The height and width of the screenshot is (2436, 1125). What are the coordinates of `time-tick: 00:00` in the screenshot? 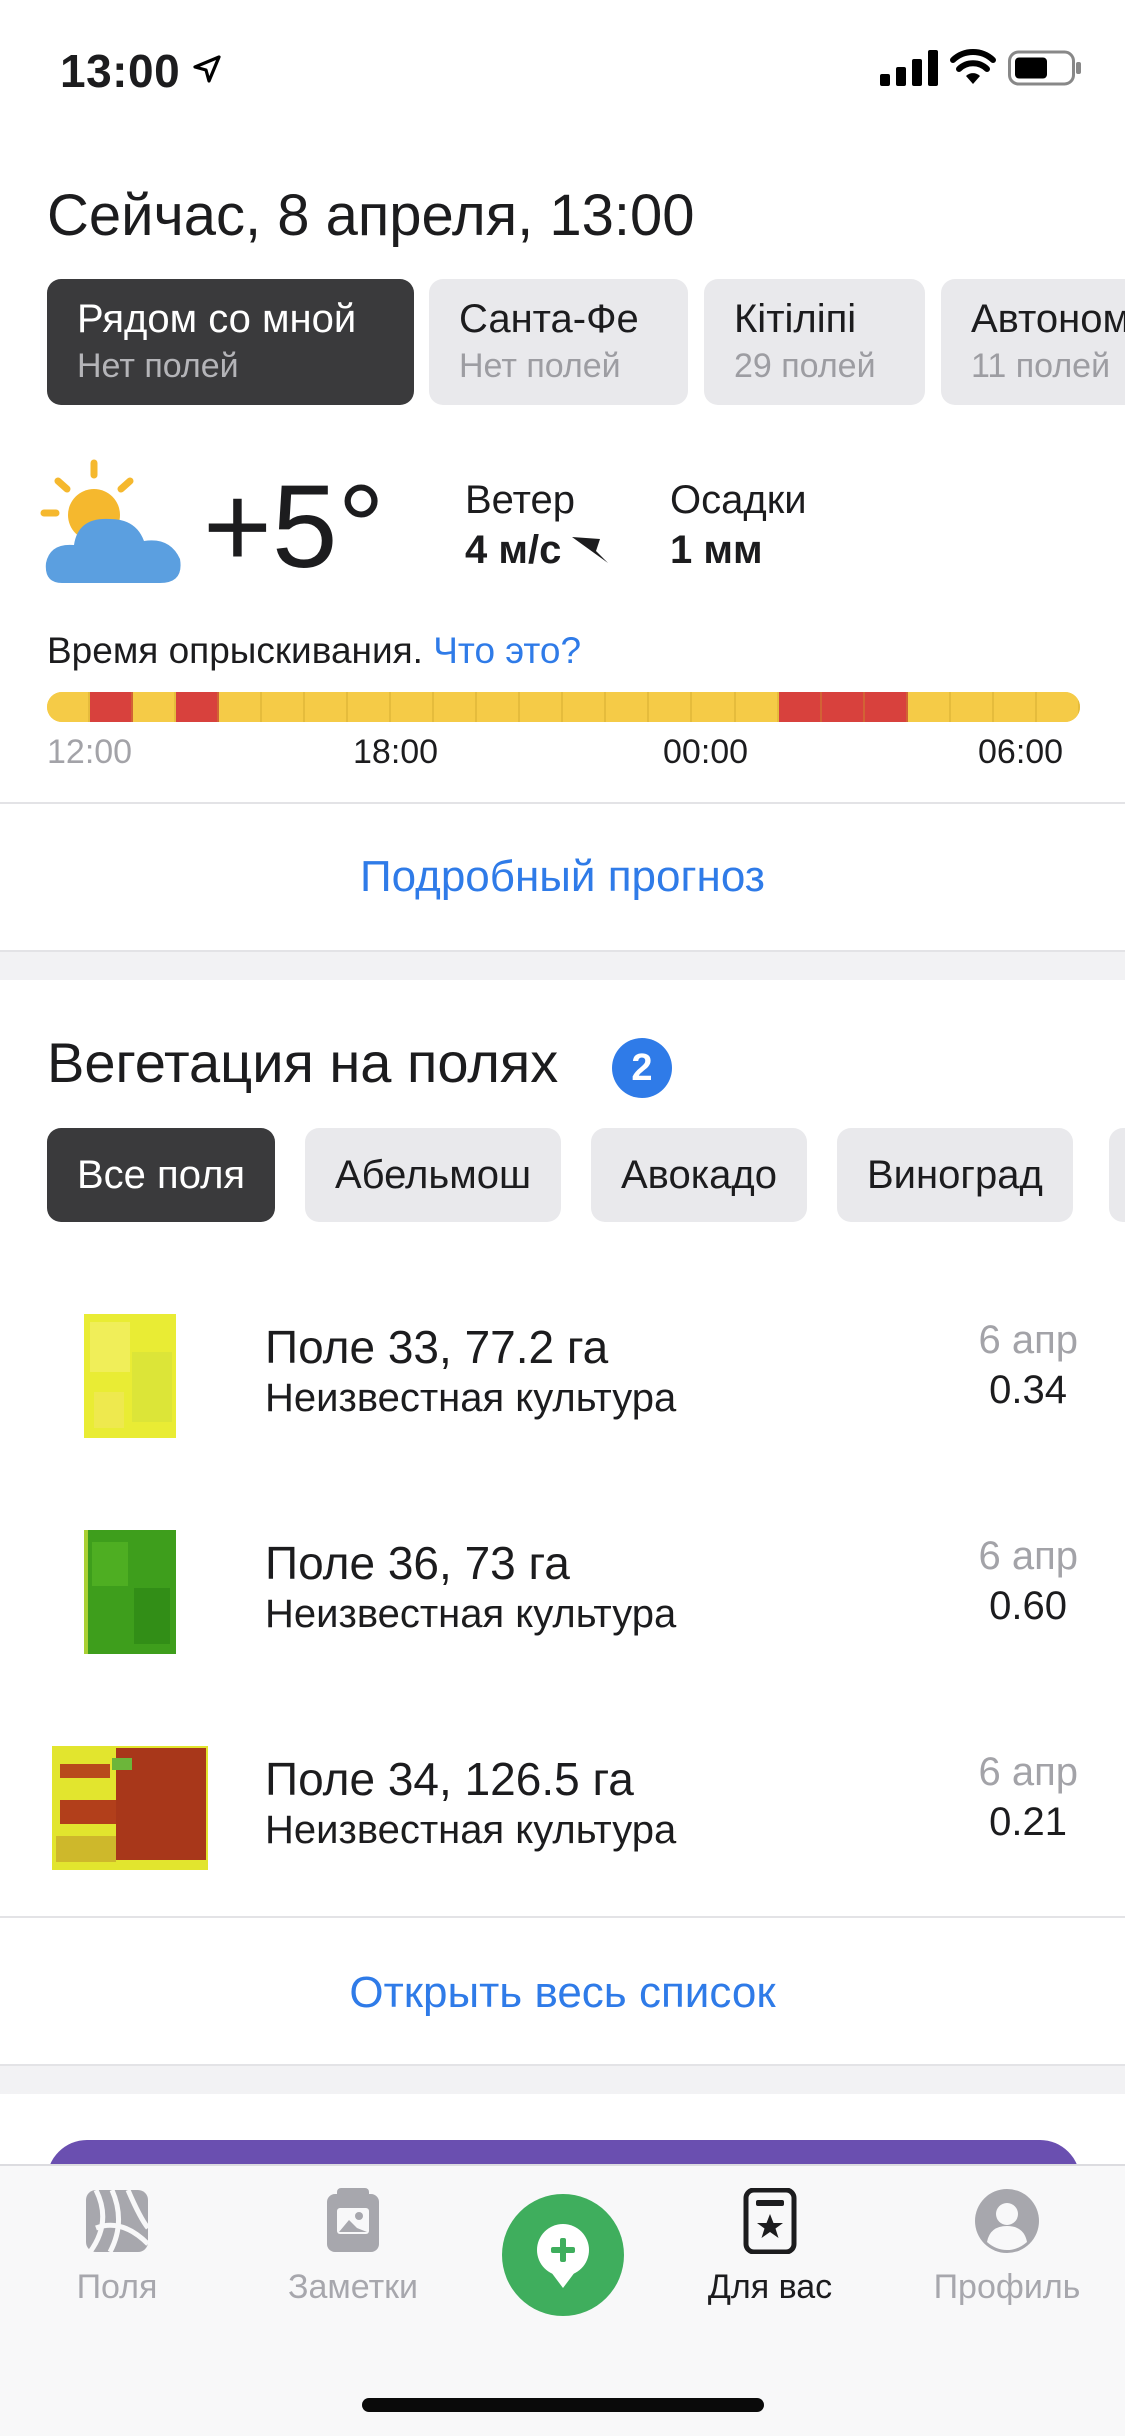 It's located at (706, 752).